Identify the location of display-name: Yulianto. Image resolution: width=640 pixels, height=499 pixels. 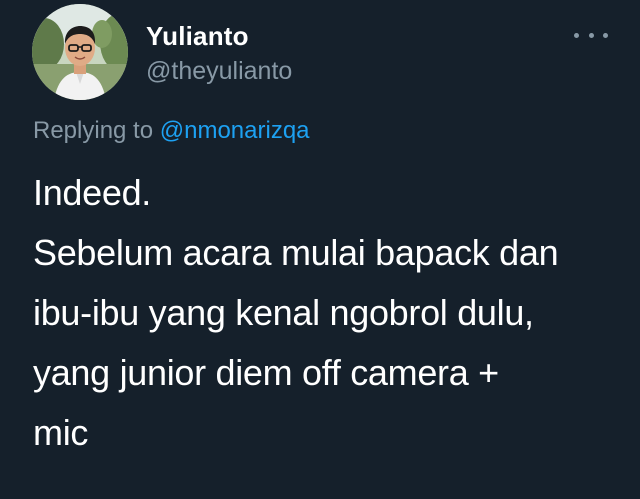
(197, 36).